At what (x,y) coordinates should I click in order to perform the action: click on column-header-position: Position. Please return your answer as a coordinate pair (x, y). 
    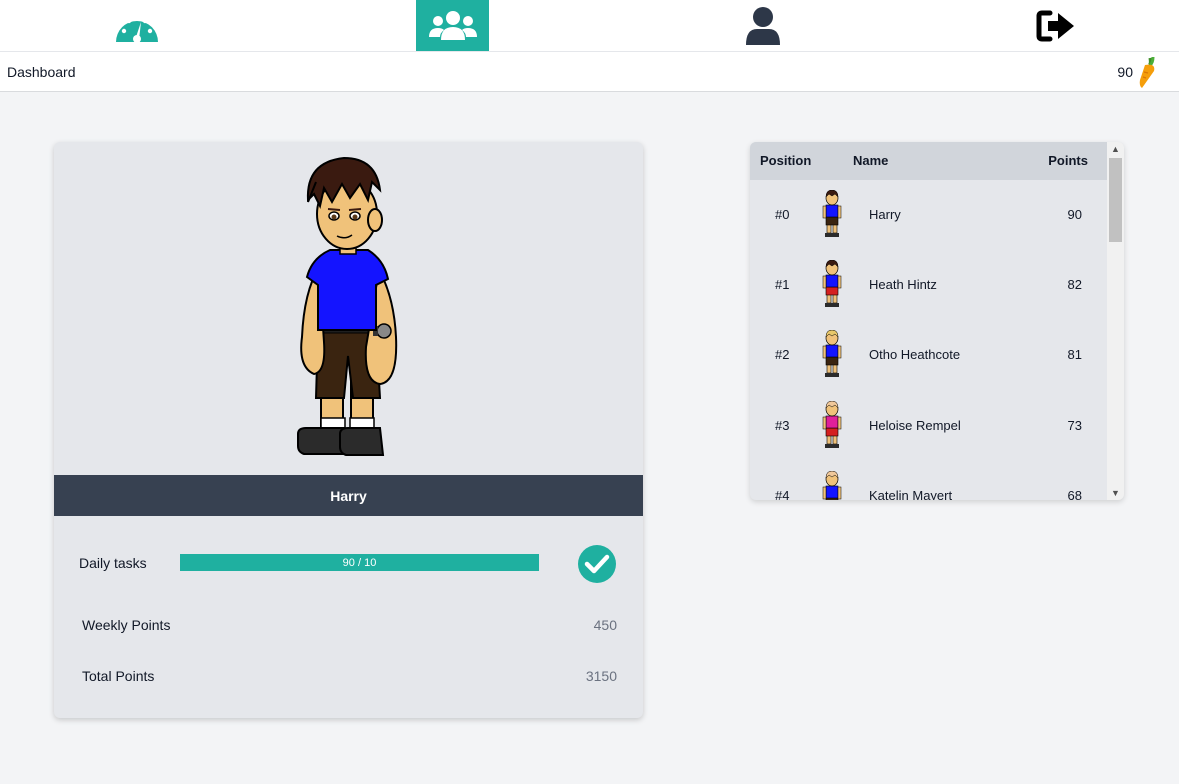
    Looking at the image, I should click on (785, 160).